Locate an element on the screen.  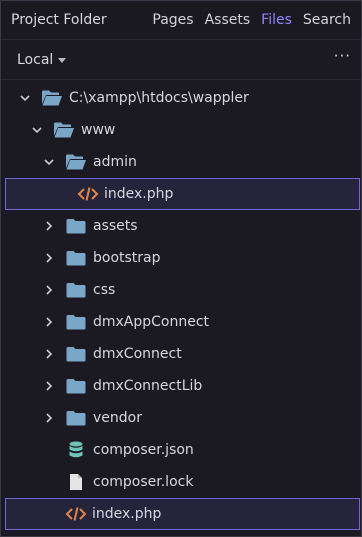
tree-row-admin-index: index.php is located at coordinates (182, 194).